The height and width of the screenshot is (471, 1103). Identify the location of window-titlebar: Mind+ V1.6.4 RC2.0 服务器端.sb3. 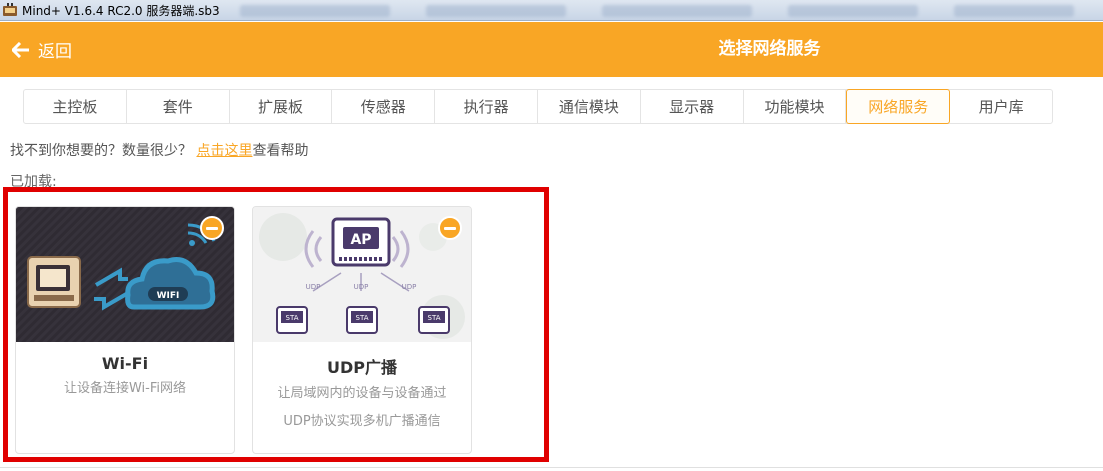
(551, 10).